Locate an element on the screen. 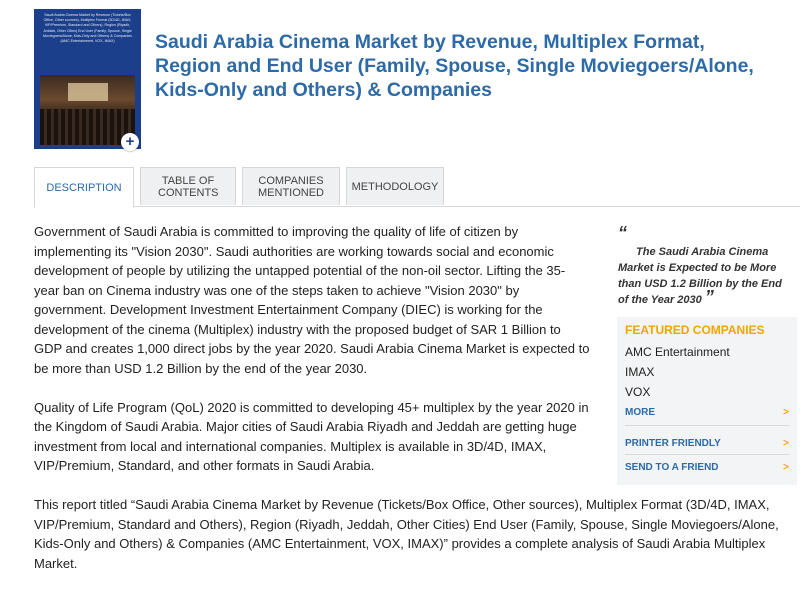 The height and width of the screenshot is (594, 800). tab-description: DESCRIPTION is located at coordinates (84, 187).